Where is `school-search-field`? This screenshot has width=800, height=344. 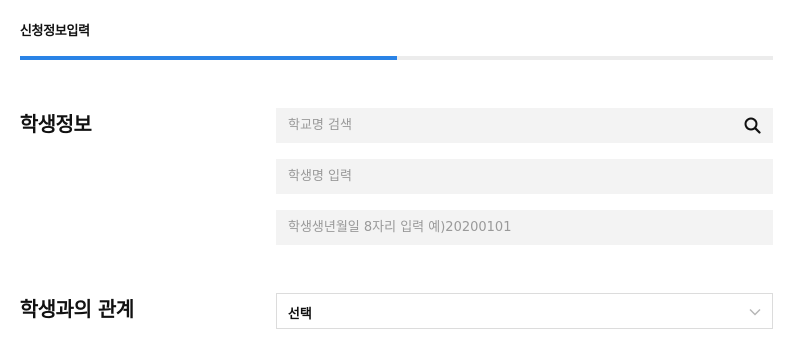 school-search-field is located at coordinates (524, 125).